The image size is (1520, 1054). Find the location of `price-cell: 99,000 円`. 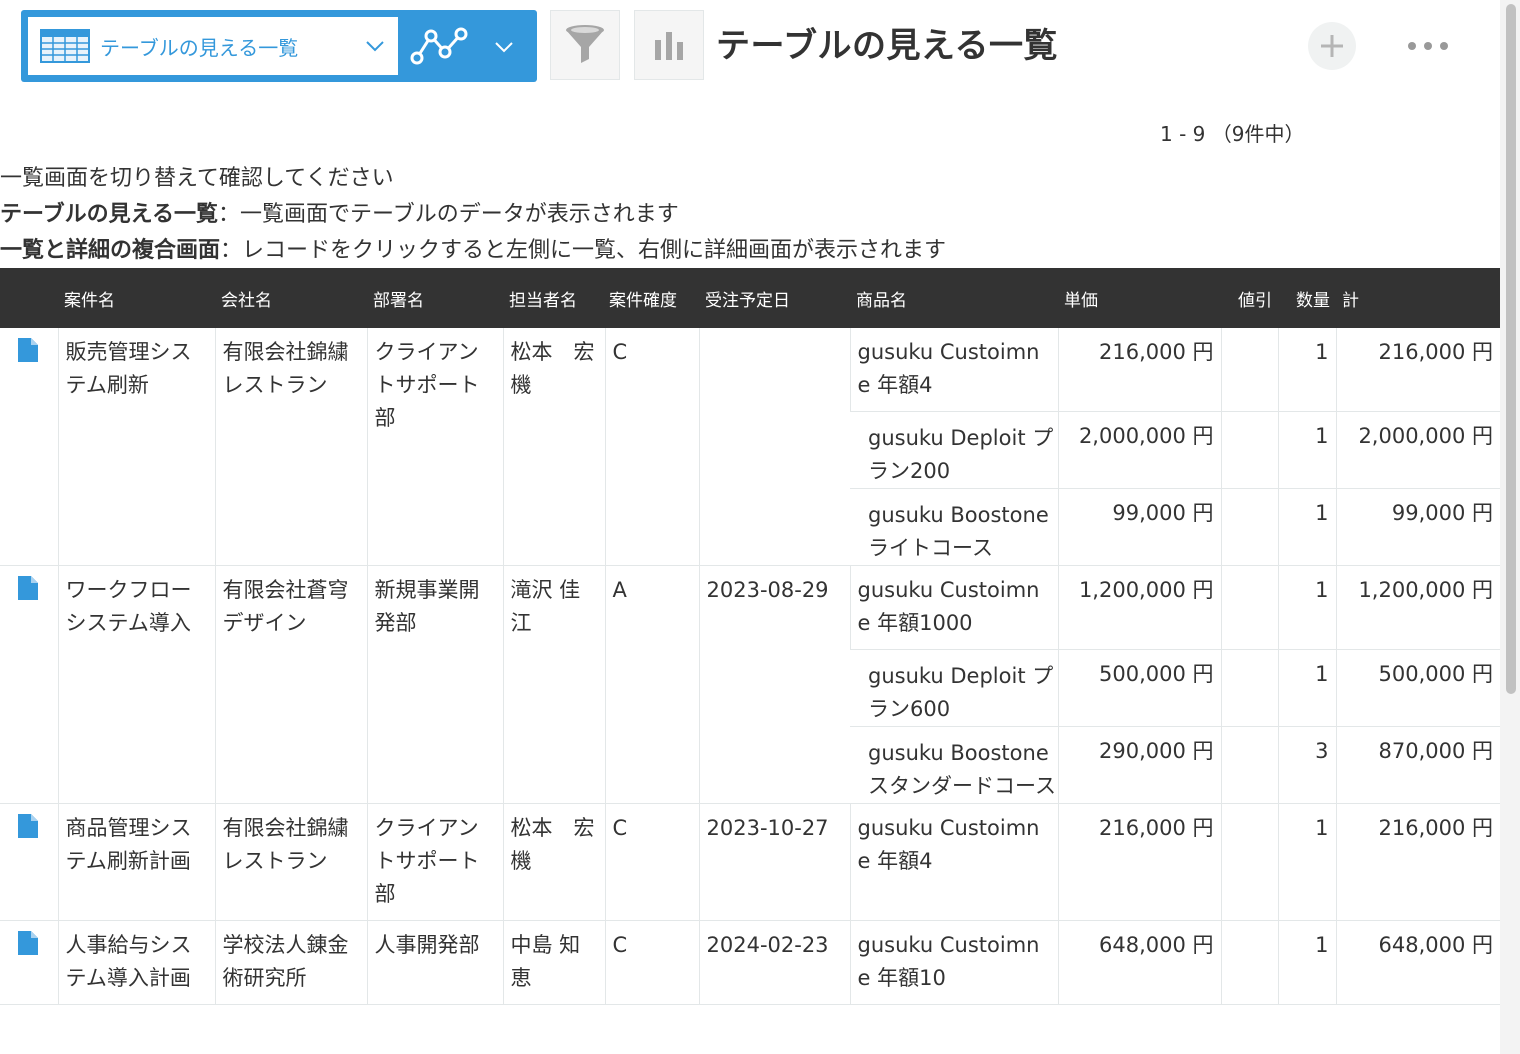

price-cell: 99,000 円 is located at coordinates (1139, 527).